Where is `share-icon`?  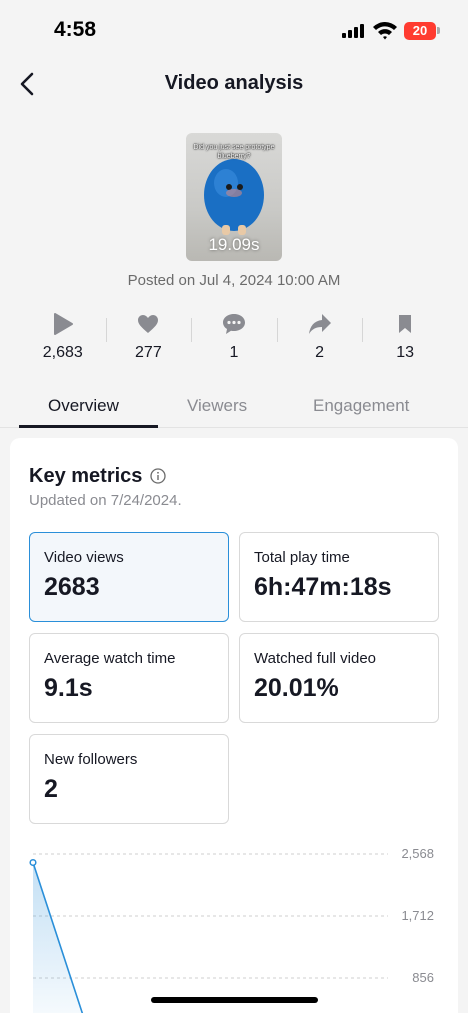 share-icon is located at coordinates (319, 324).